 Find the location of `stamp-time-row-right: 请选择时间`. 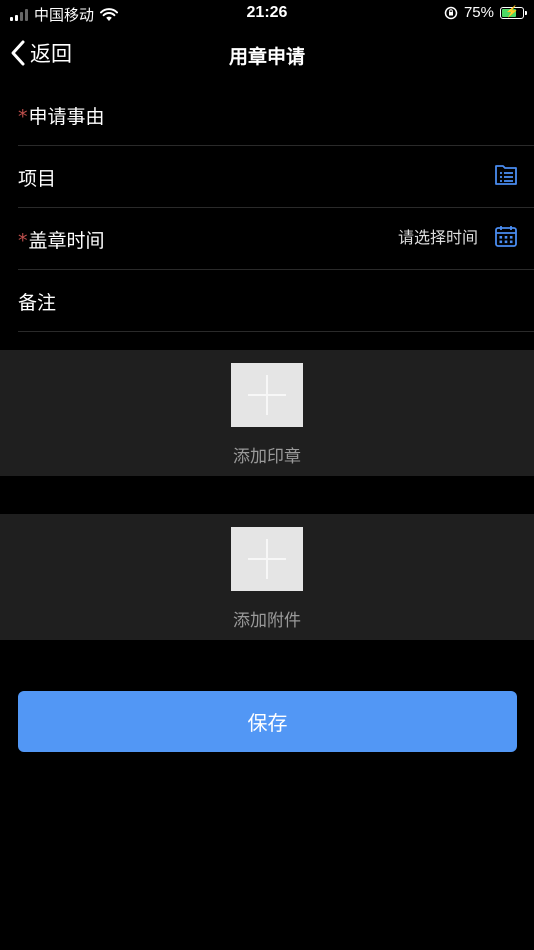

stamp-time-row-right: 请选择时间 is located at coordinates (458, 236).